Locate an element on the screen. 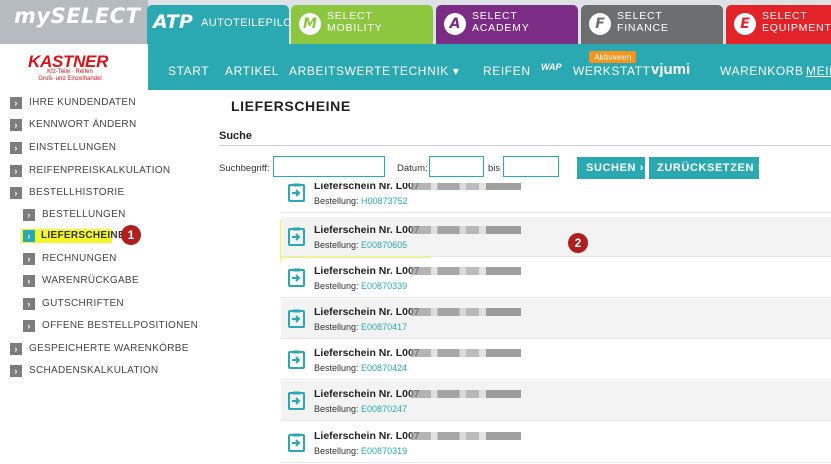 This screenshot has width=831, height=464. search-button: SUCHEN › is located at coordinates (611, 168).